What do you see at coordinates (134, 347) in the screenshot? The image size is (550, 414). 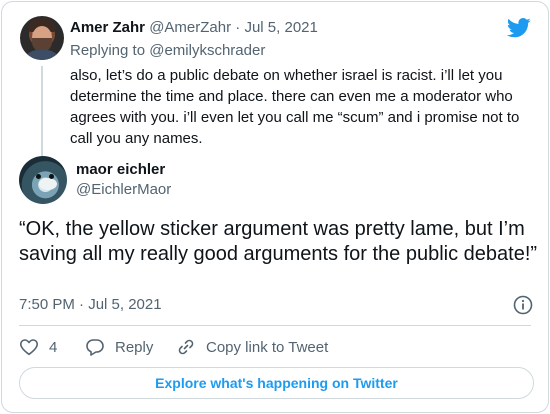 I see `reply-label: Reply` at bounding box center [134, 347].